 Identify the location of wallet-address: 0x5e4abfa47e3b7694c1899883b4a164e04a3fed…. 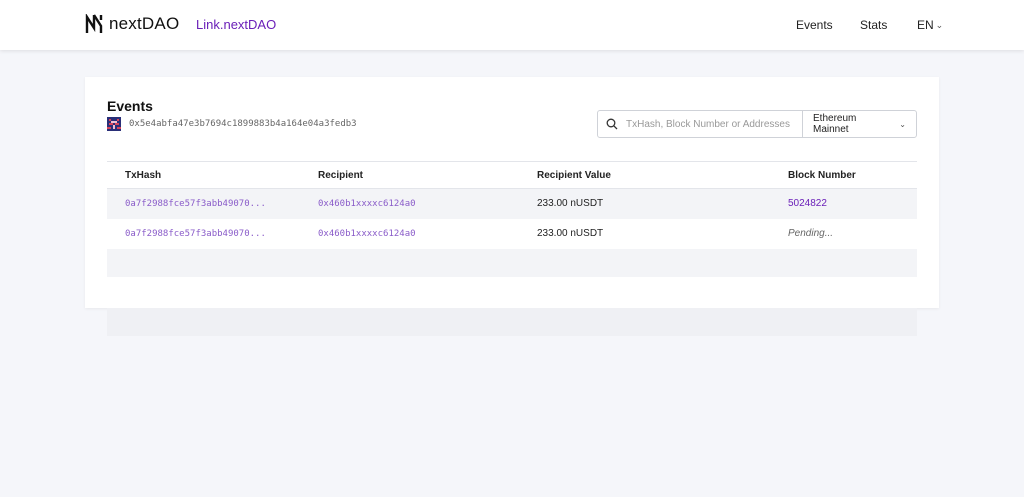
(243, 124).